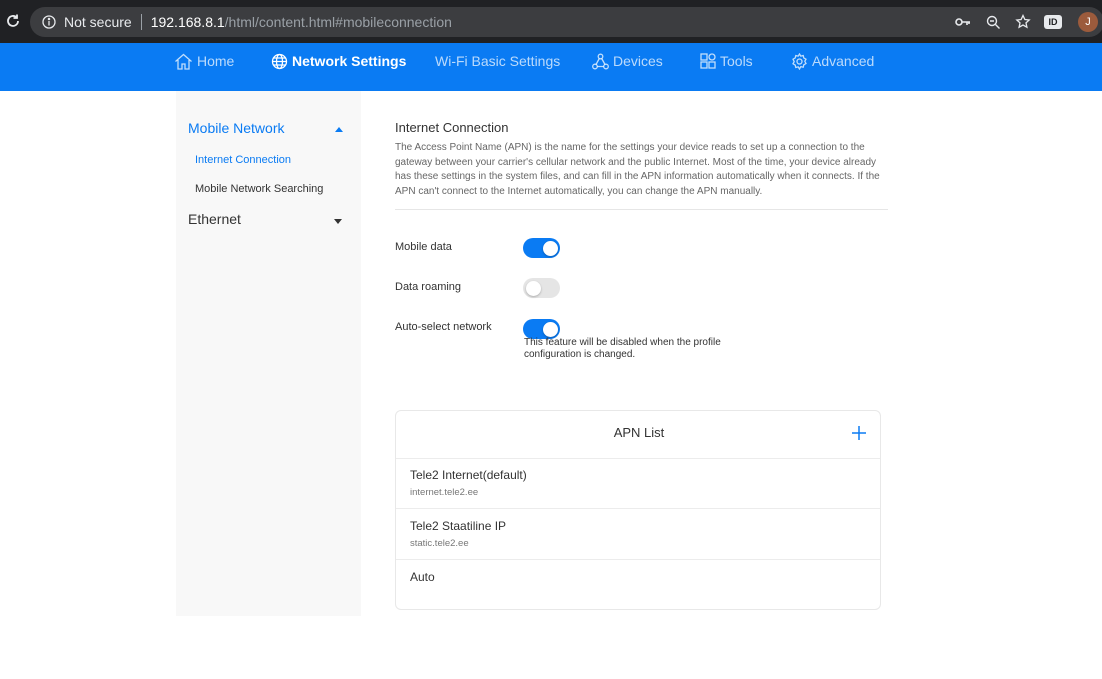 This screenshot has height=679, width=1102. I want to click on mobile-data-toggle, so click(541, 248).